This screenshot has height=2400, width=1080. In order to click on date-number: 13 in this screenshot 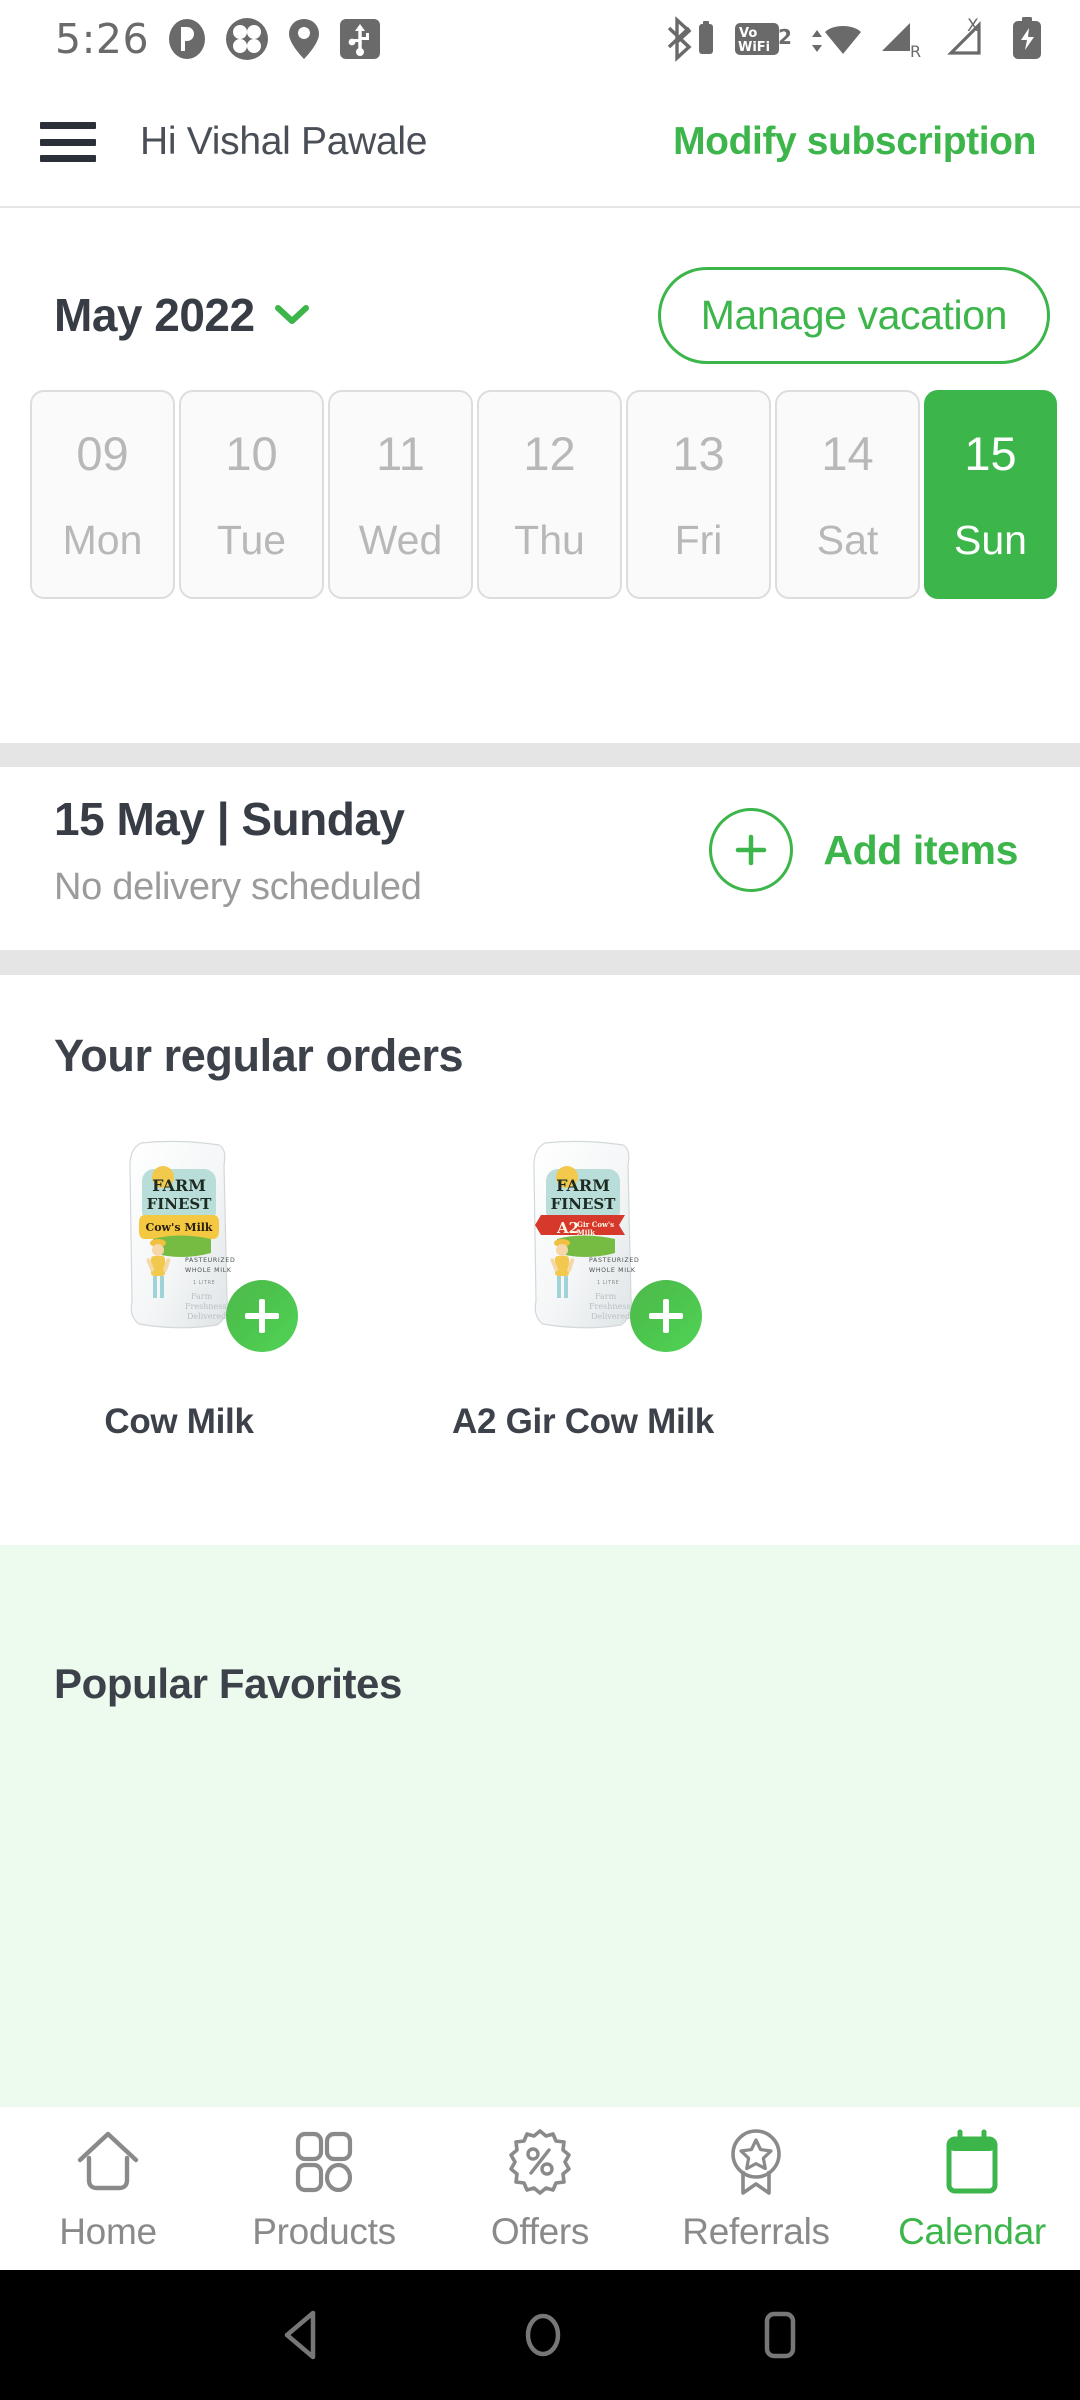, I will do `click(698, 453)`.